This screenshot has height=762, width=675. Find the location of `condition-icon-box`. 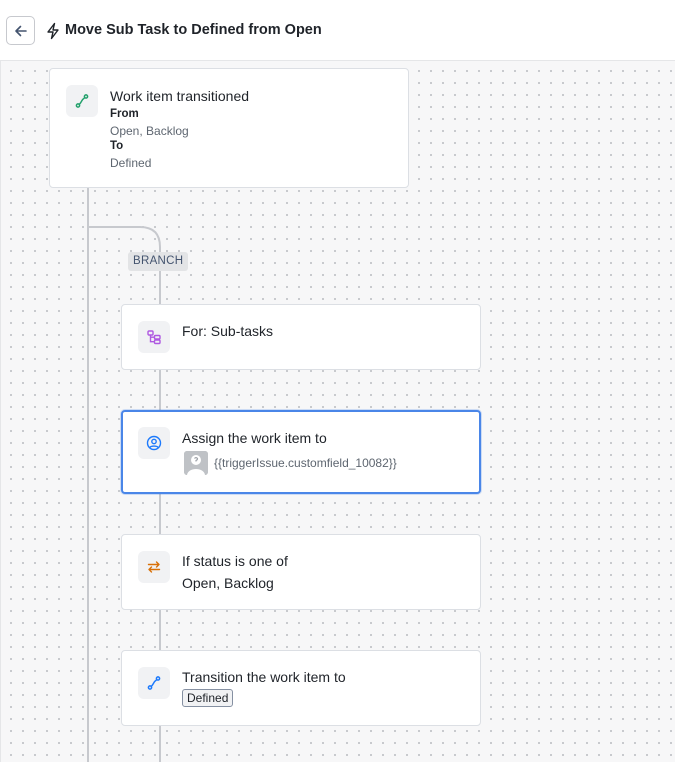

condition-icon-box is located at coordinates (154, 567).